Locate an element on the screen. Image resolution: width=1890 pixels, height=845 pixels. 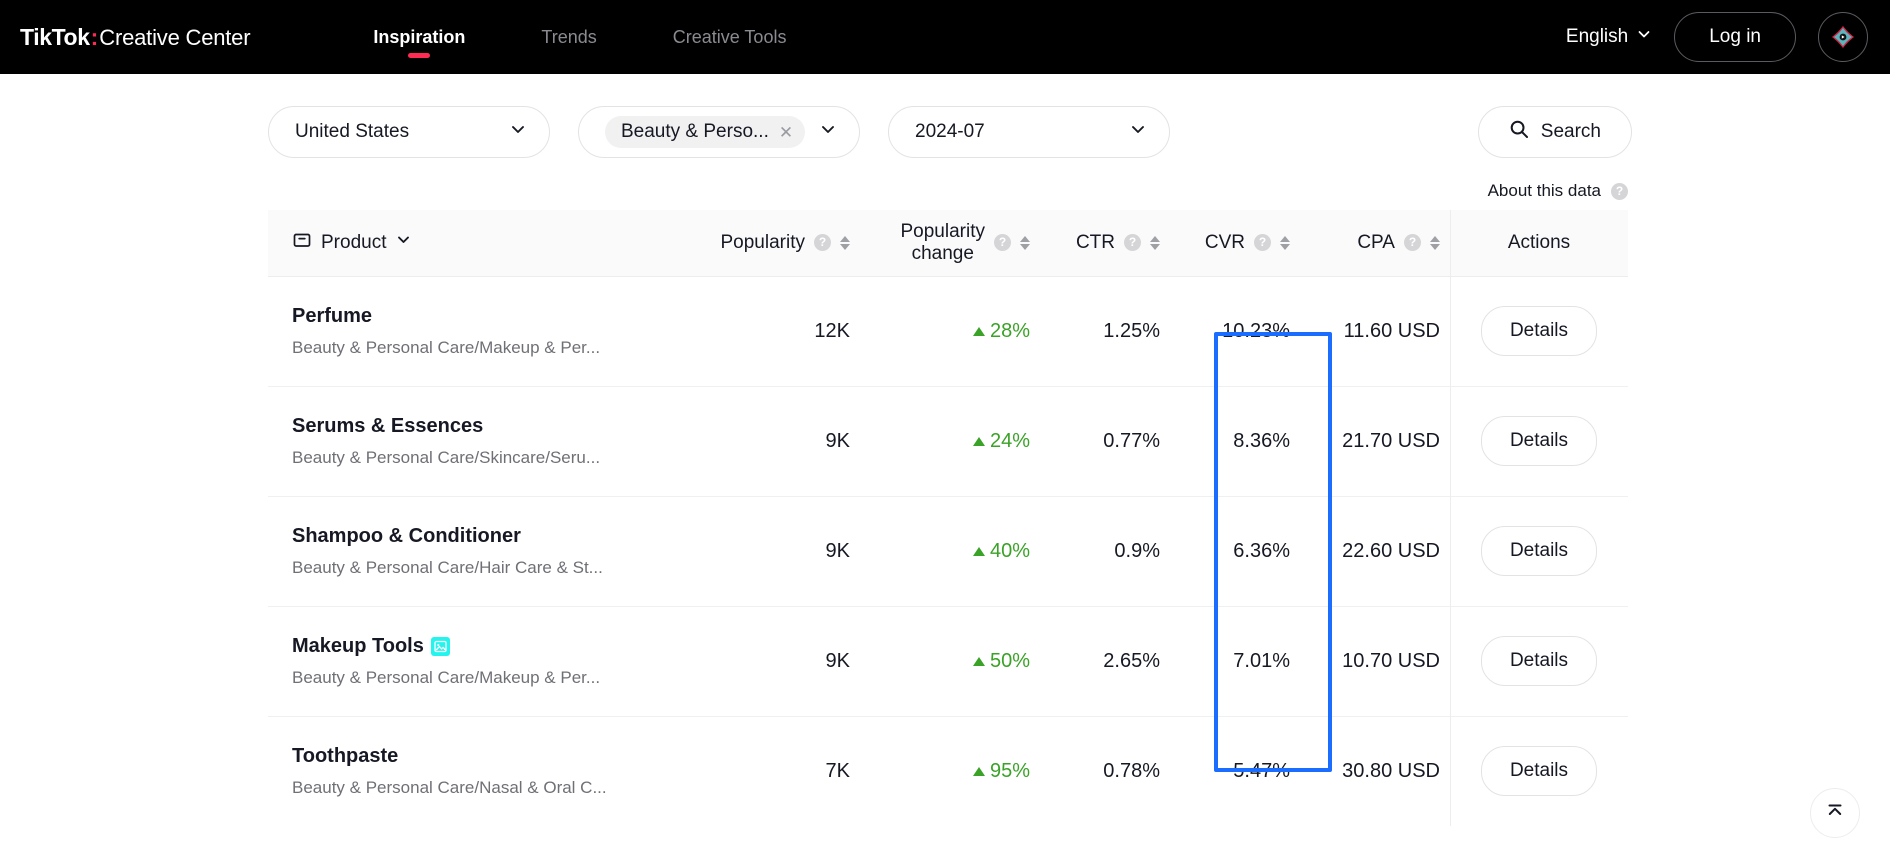
search-button: Search is located at coordinates (1554, 132).